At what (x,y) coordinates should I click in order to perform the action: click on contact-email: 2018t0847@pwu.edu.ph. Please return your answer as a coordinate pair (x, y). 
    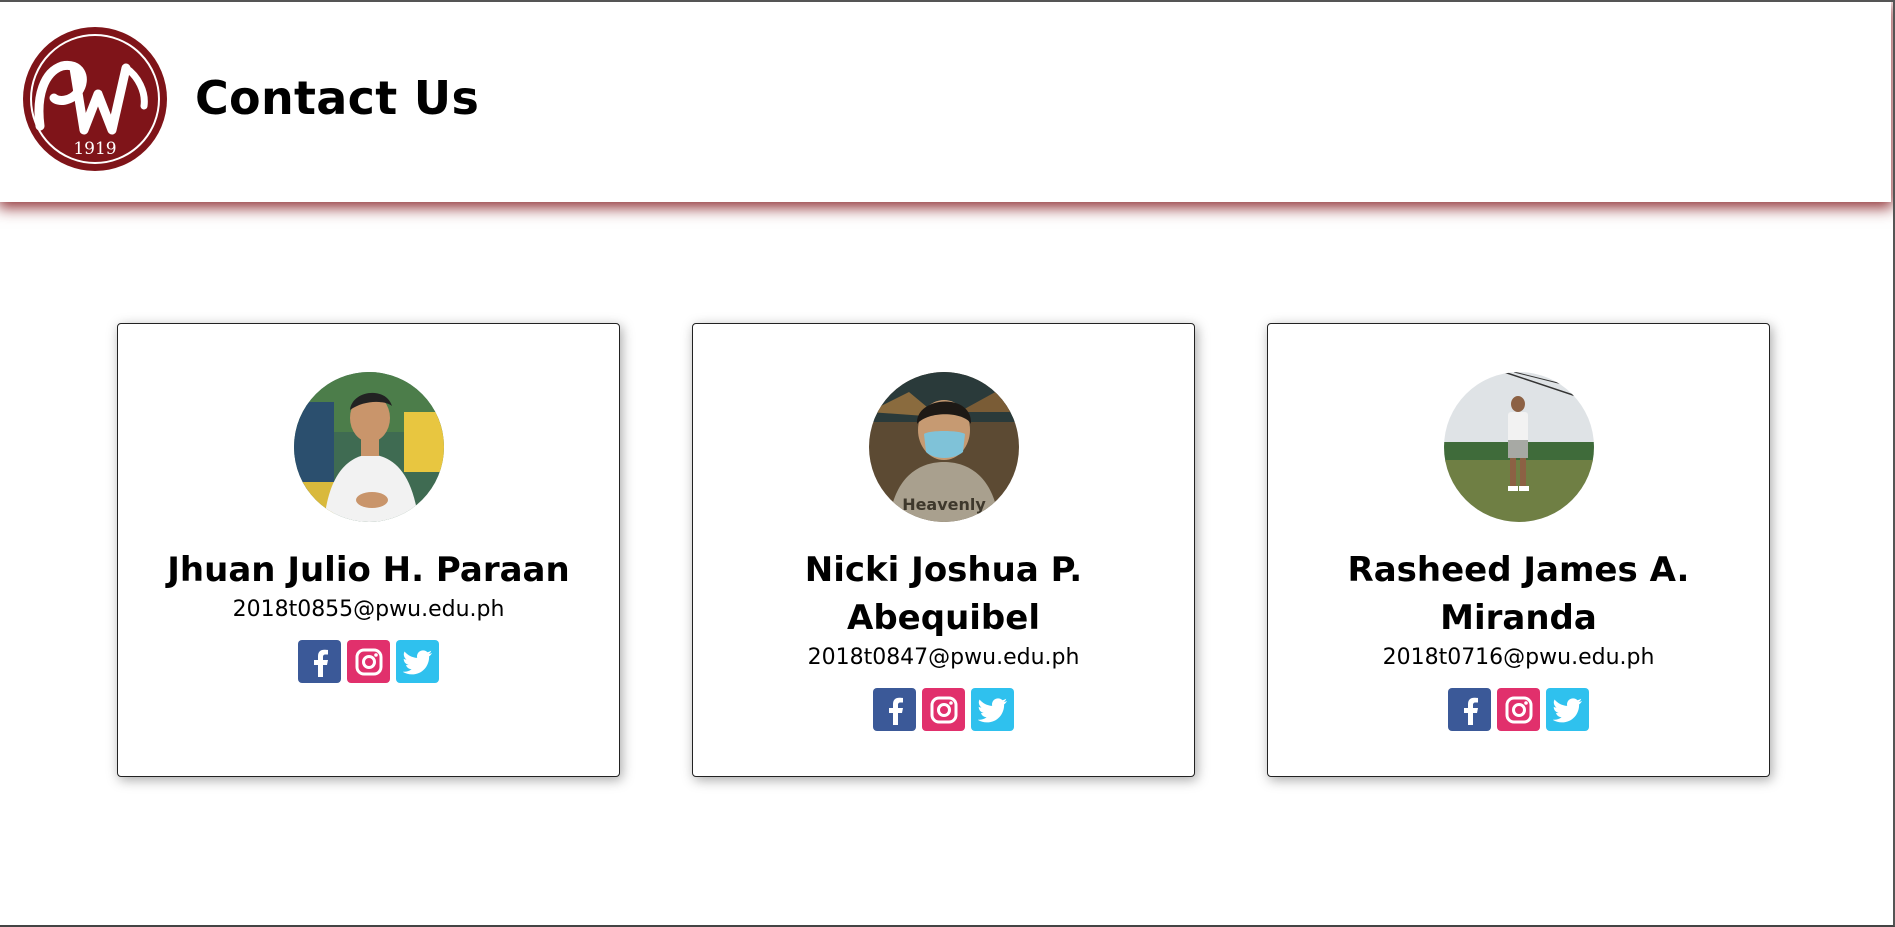
    Looking at the image, I should click on (943, 657).